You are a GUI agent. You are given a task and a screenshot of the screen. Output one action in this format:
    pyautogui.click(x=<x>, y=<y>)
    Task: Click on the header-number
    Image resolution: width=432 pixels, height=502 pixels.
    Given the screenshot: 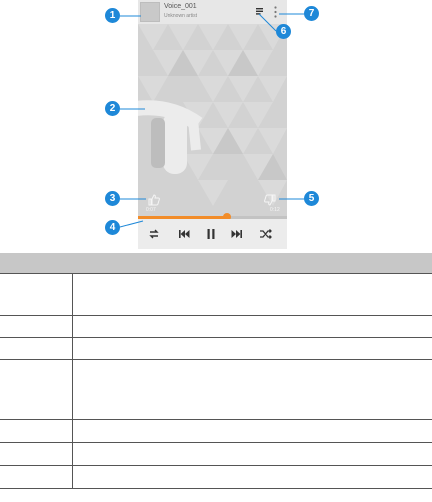 What is the action you would take?
    pyautogui.click(x=36, y=263)
    